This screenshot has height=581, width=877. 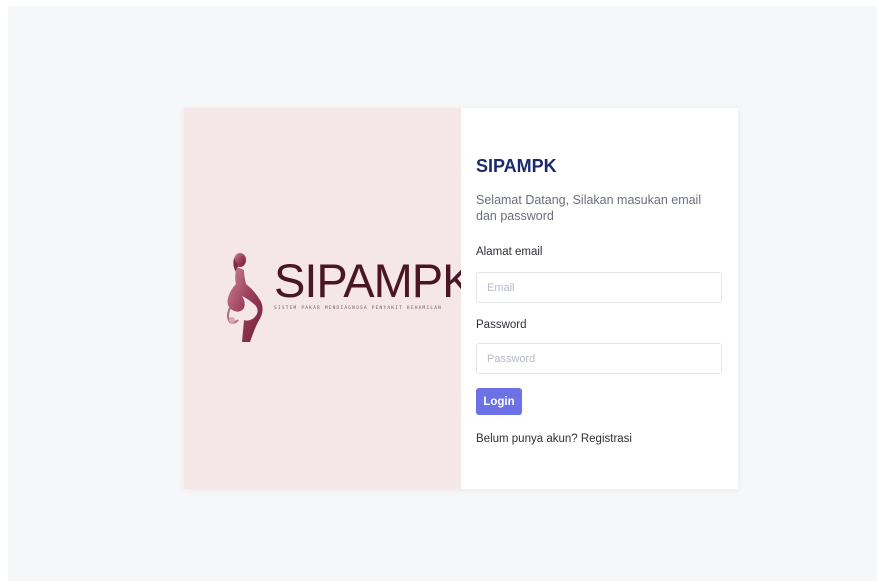 What do you see at coordinates (499, 401) in the screenshot?
I see `login-button: Login` at bounding box center [499, 401].